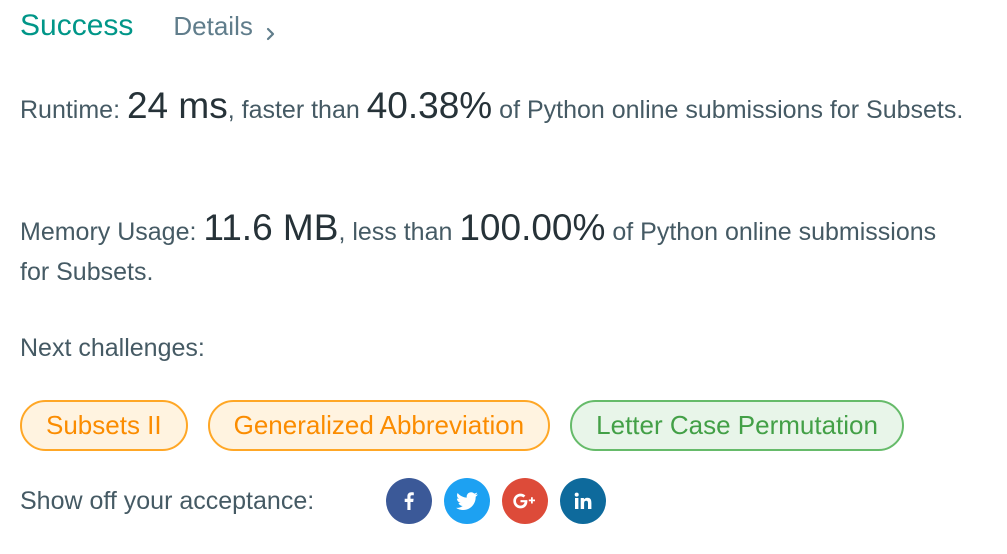  I want to click on challenge-generalized-abbreviation: Generalized Abbreviation, so click(379, 425).